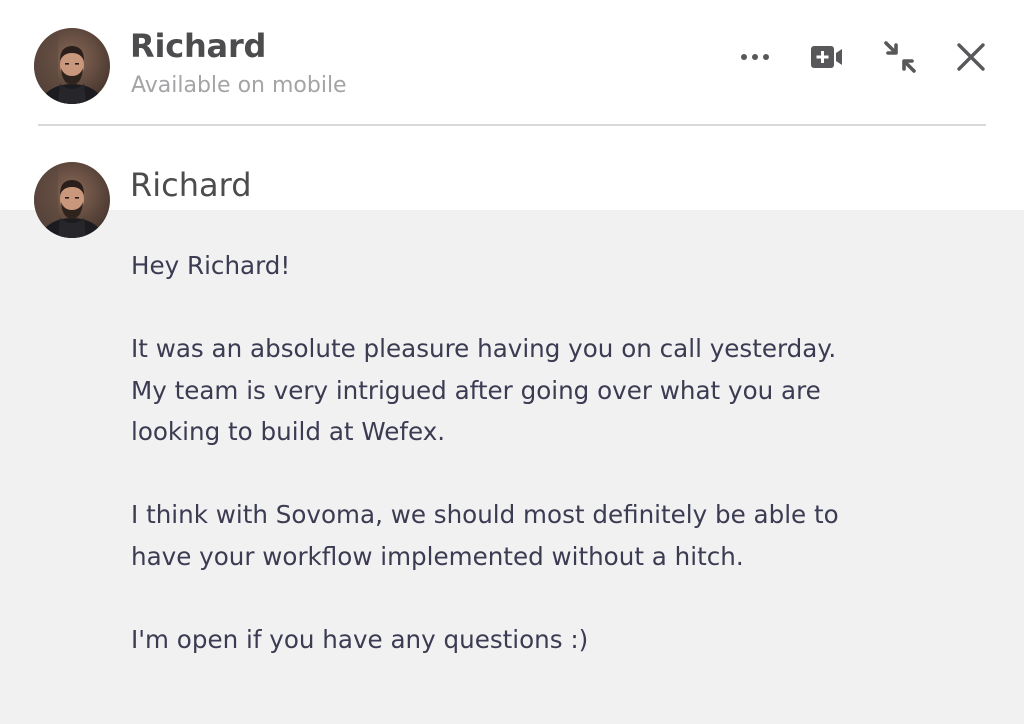 This screenshot has height=724, width=1024. I want to click on more-horizontal-icon, so click(755, 57).